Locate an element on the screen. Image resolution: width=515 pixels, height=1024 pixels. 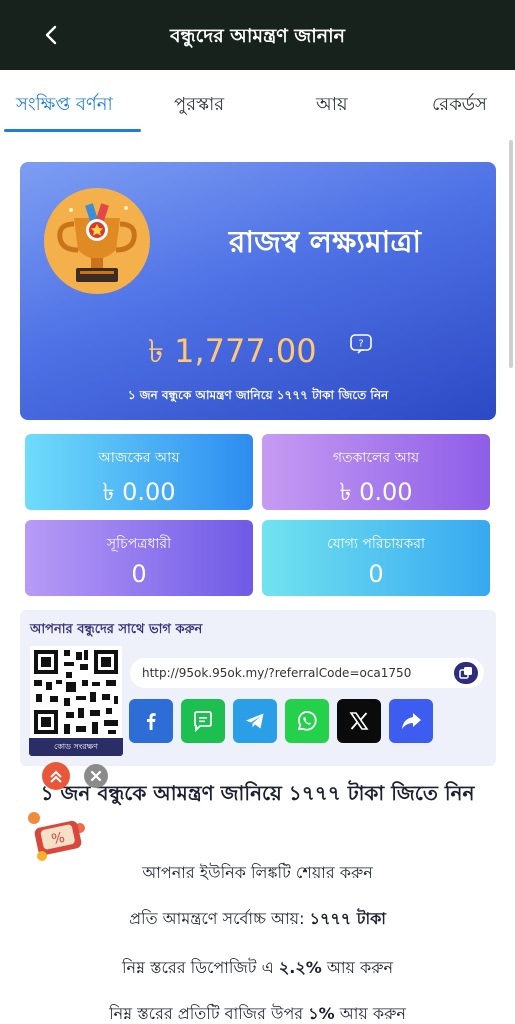
share-icon is located at coordinates (411, 721).